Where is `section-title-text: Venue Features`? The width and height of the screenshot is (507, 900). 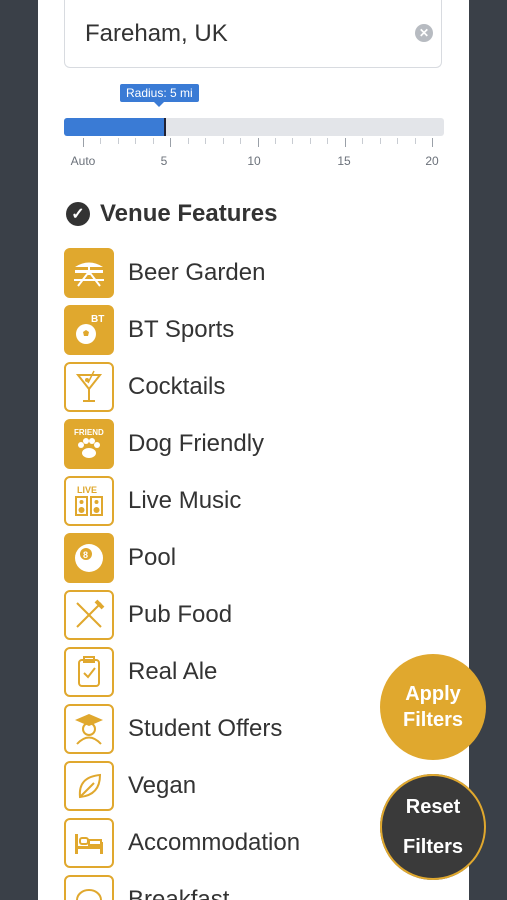
section-title-text: Venue Features is located at coordinates (189, 213).